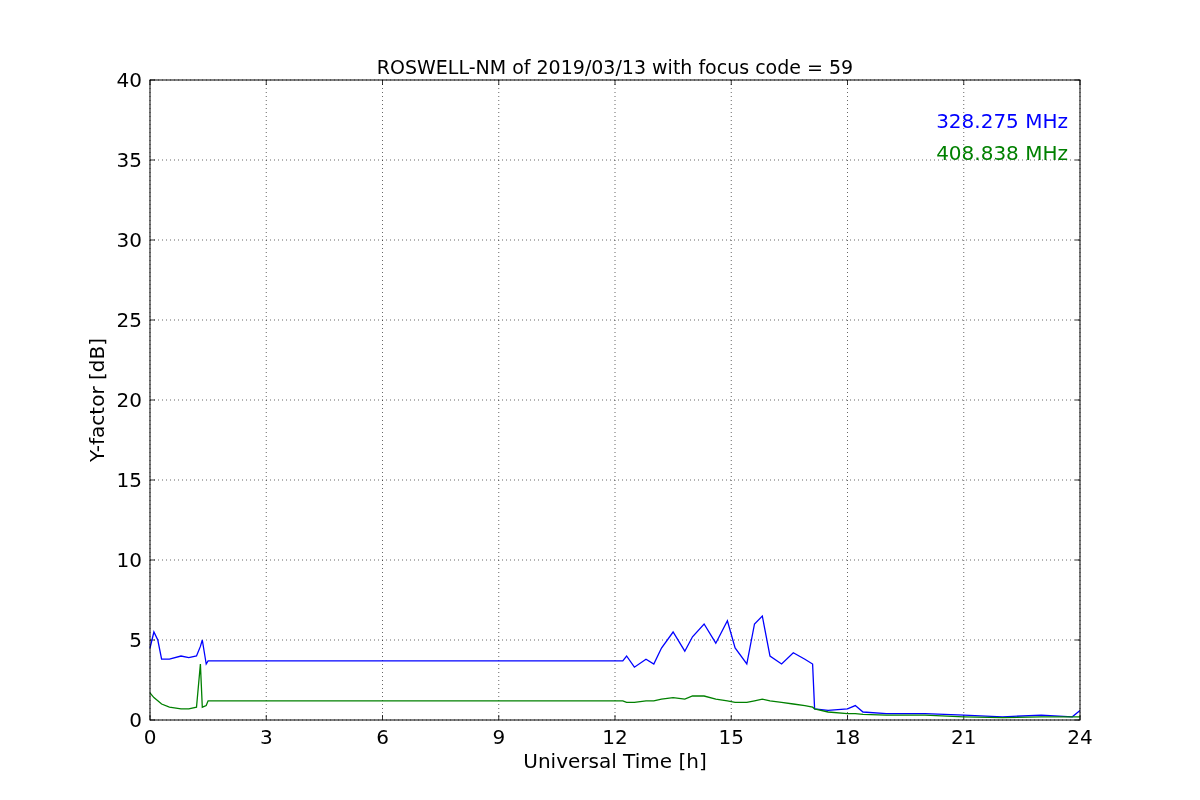 The image size is (1200, 800). Describe the element at coordinates (964, 737) in the screenshot. I see `tick-label: 21` at that location.